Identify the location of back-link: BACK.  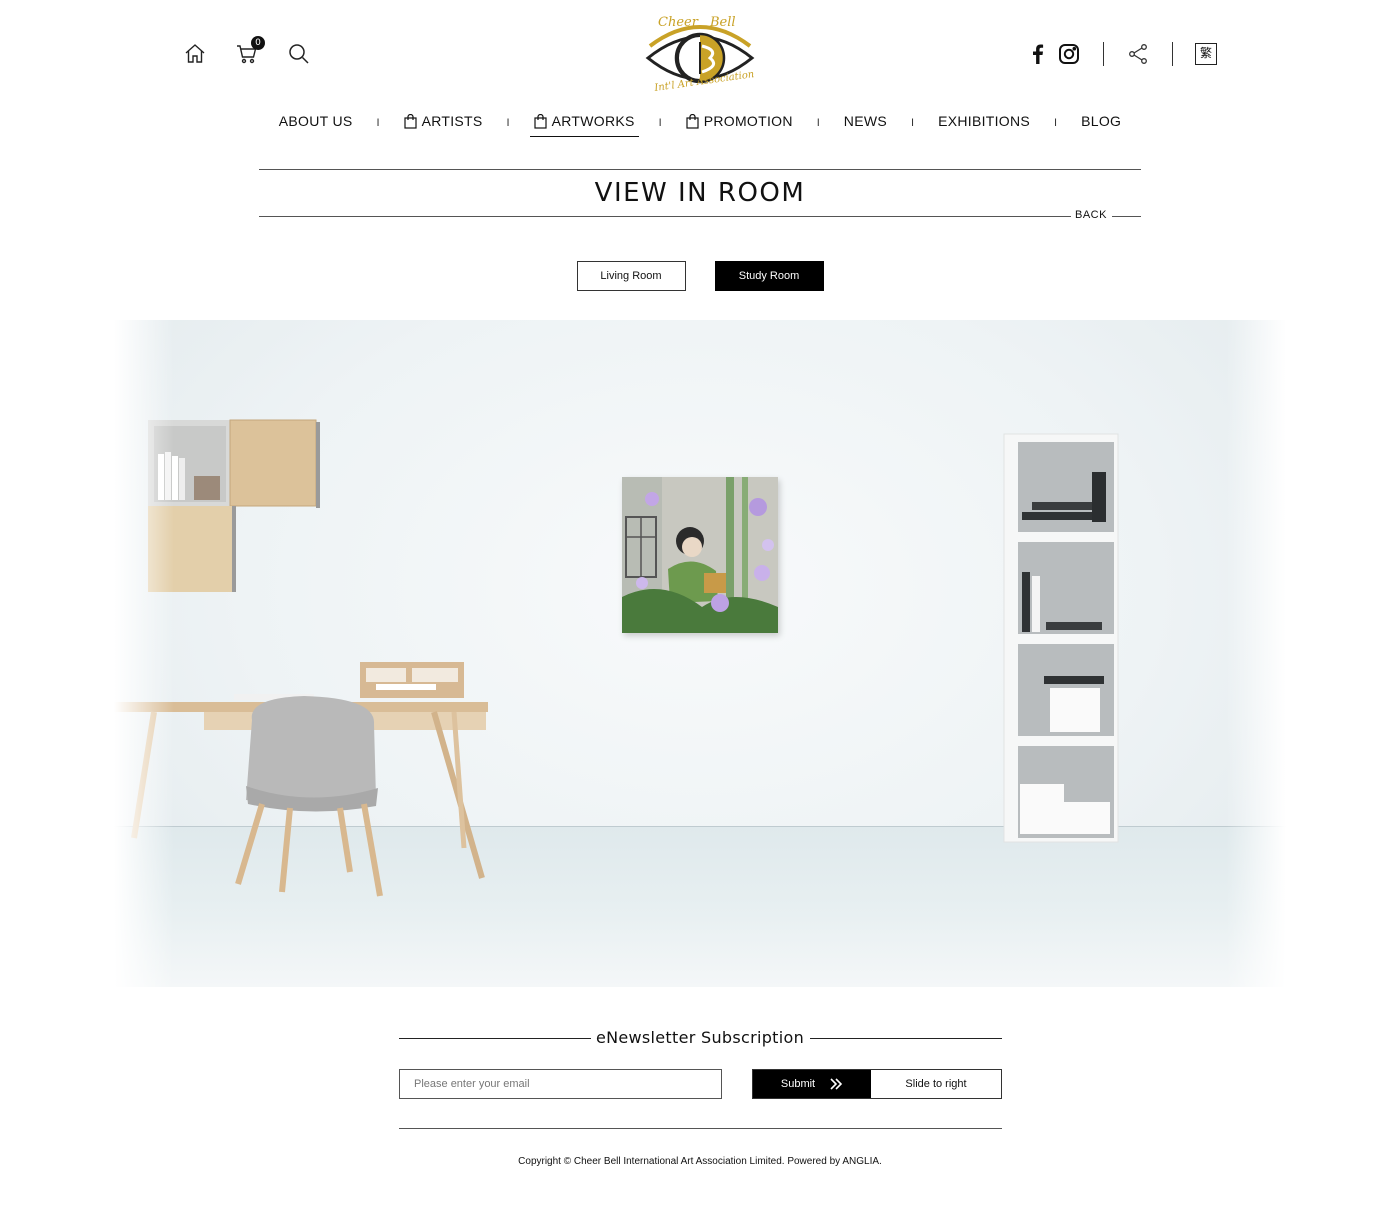
(1091, 215).